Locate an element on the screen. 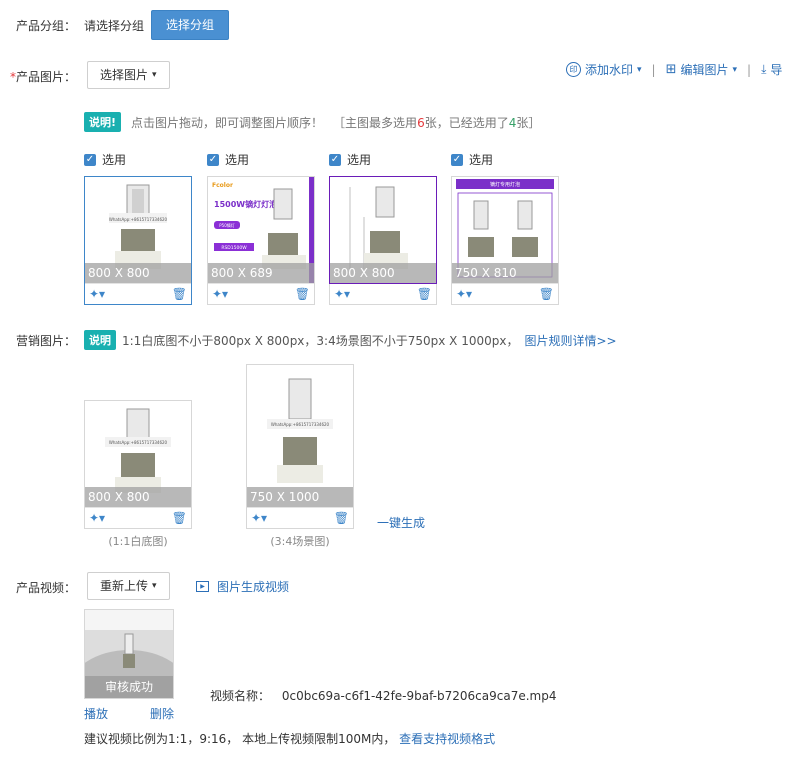 The width and height of the screenshot is (811, 759). reupload-button: 重新上传 ▾ is located at coordinates (128, 586).